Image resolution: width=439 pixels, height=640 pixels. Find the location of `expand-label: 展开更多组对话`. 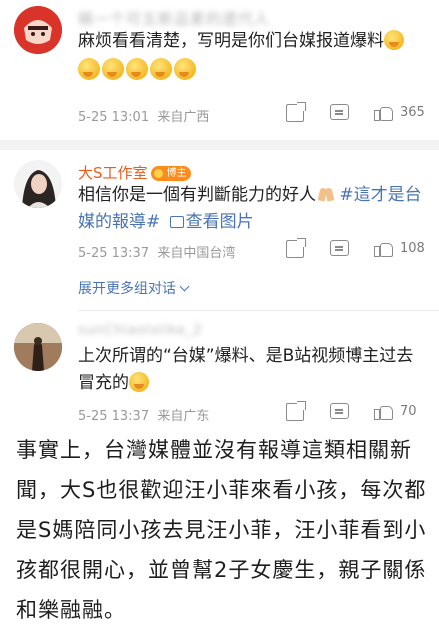

expand-label: 展开更多组对话 is located at coordinates (127, 289).